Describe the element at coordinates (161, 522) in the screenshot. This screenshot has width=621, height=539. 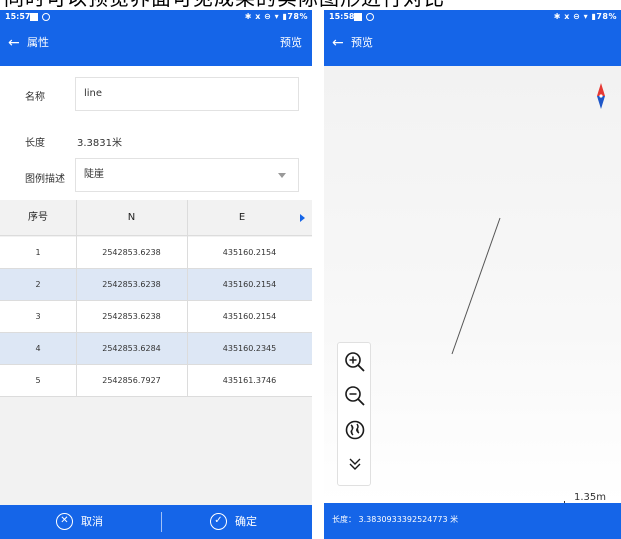
I see `button-divider` at that location.